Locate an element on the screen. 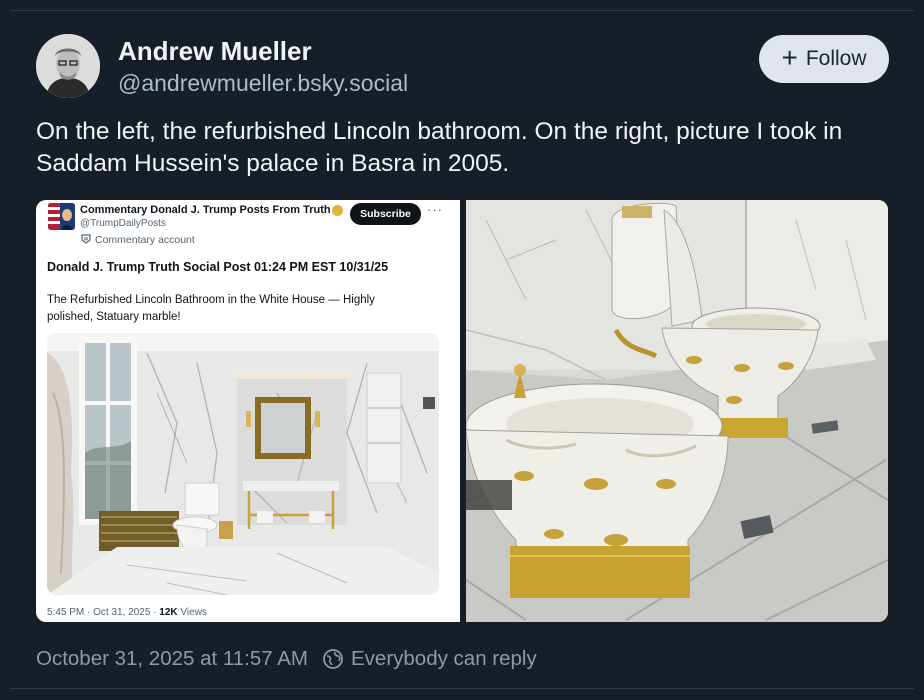  plus-icon: + is located at coordinates (789, 57).